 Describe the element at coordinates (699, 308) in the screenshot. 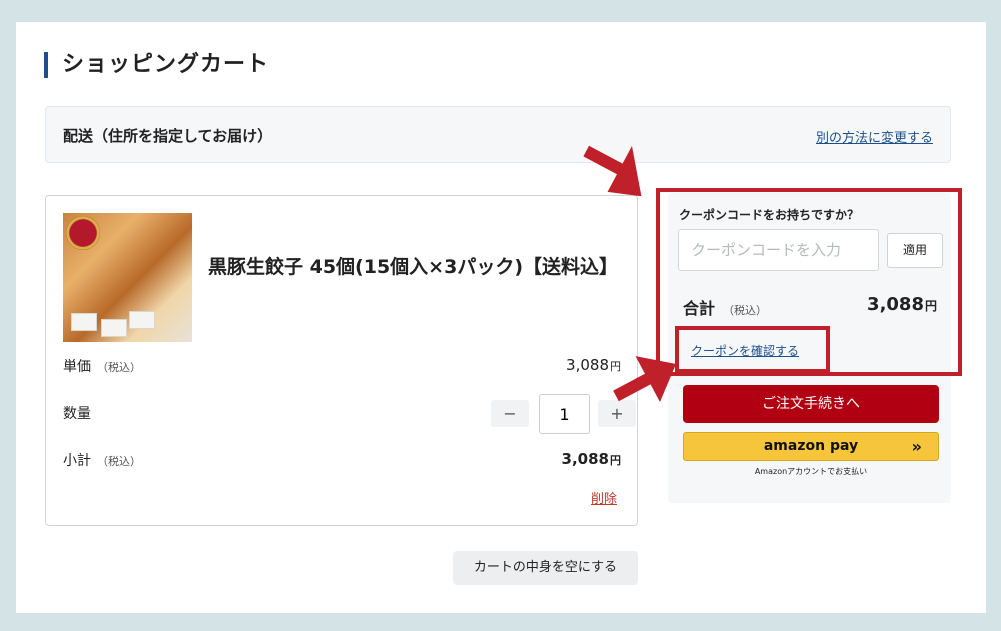

I see `total-label: 合計` at that location.